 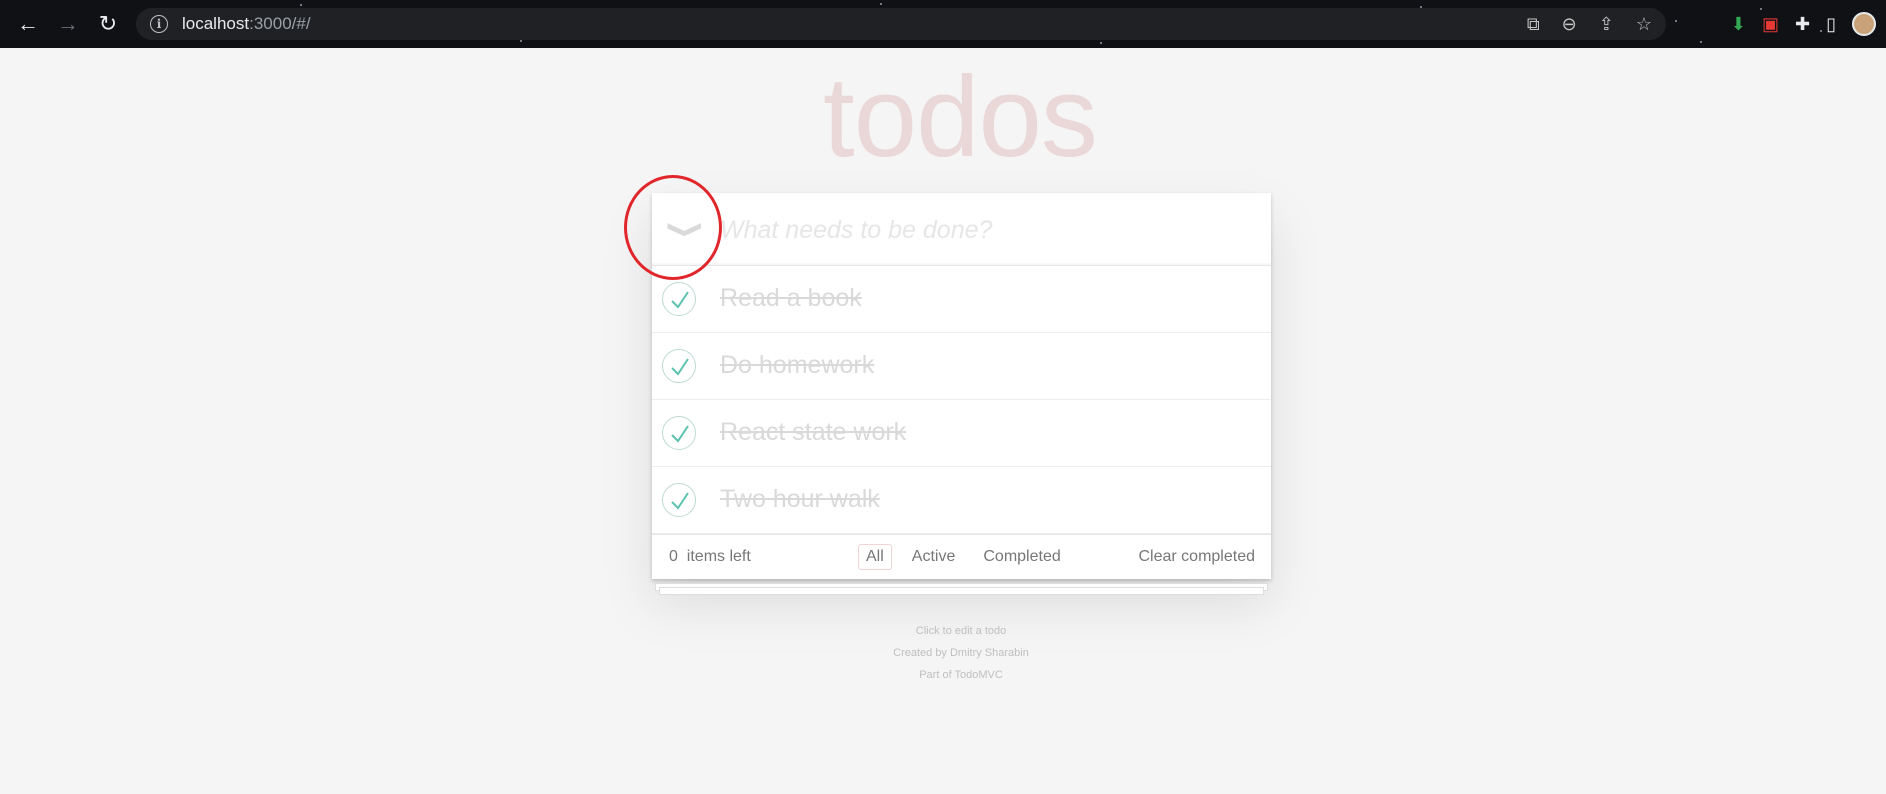 What do you see at coordinates (1738, 24) in the screenshot?
I see `extension-download-icon: ⬇` at bounding box center [1738, 24].